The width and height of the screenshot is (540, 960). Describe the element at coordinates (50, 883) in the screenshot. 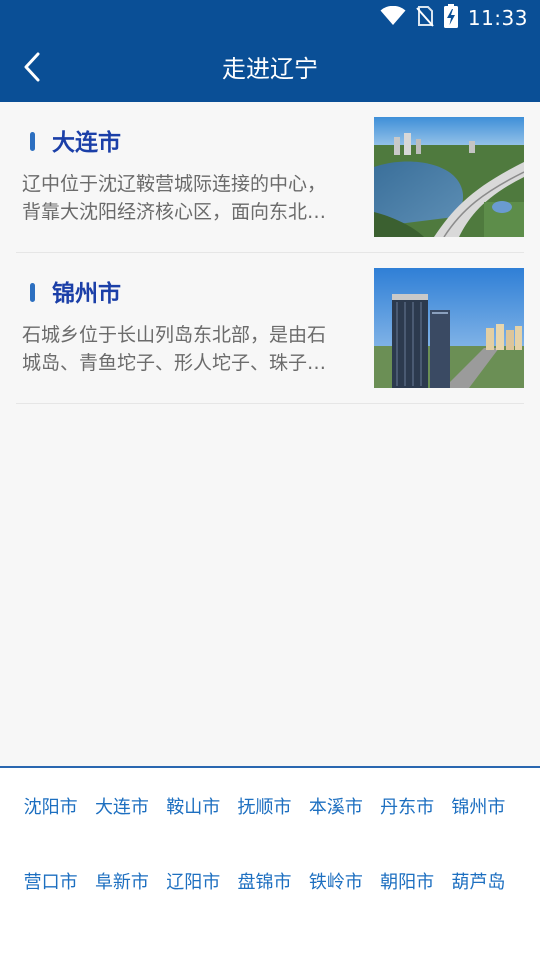

I see `city-link-yingkou: 营口市` at that location.